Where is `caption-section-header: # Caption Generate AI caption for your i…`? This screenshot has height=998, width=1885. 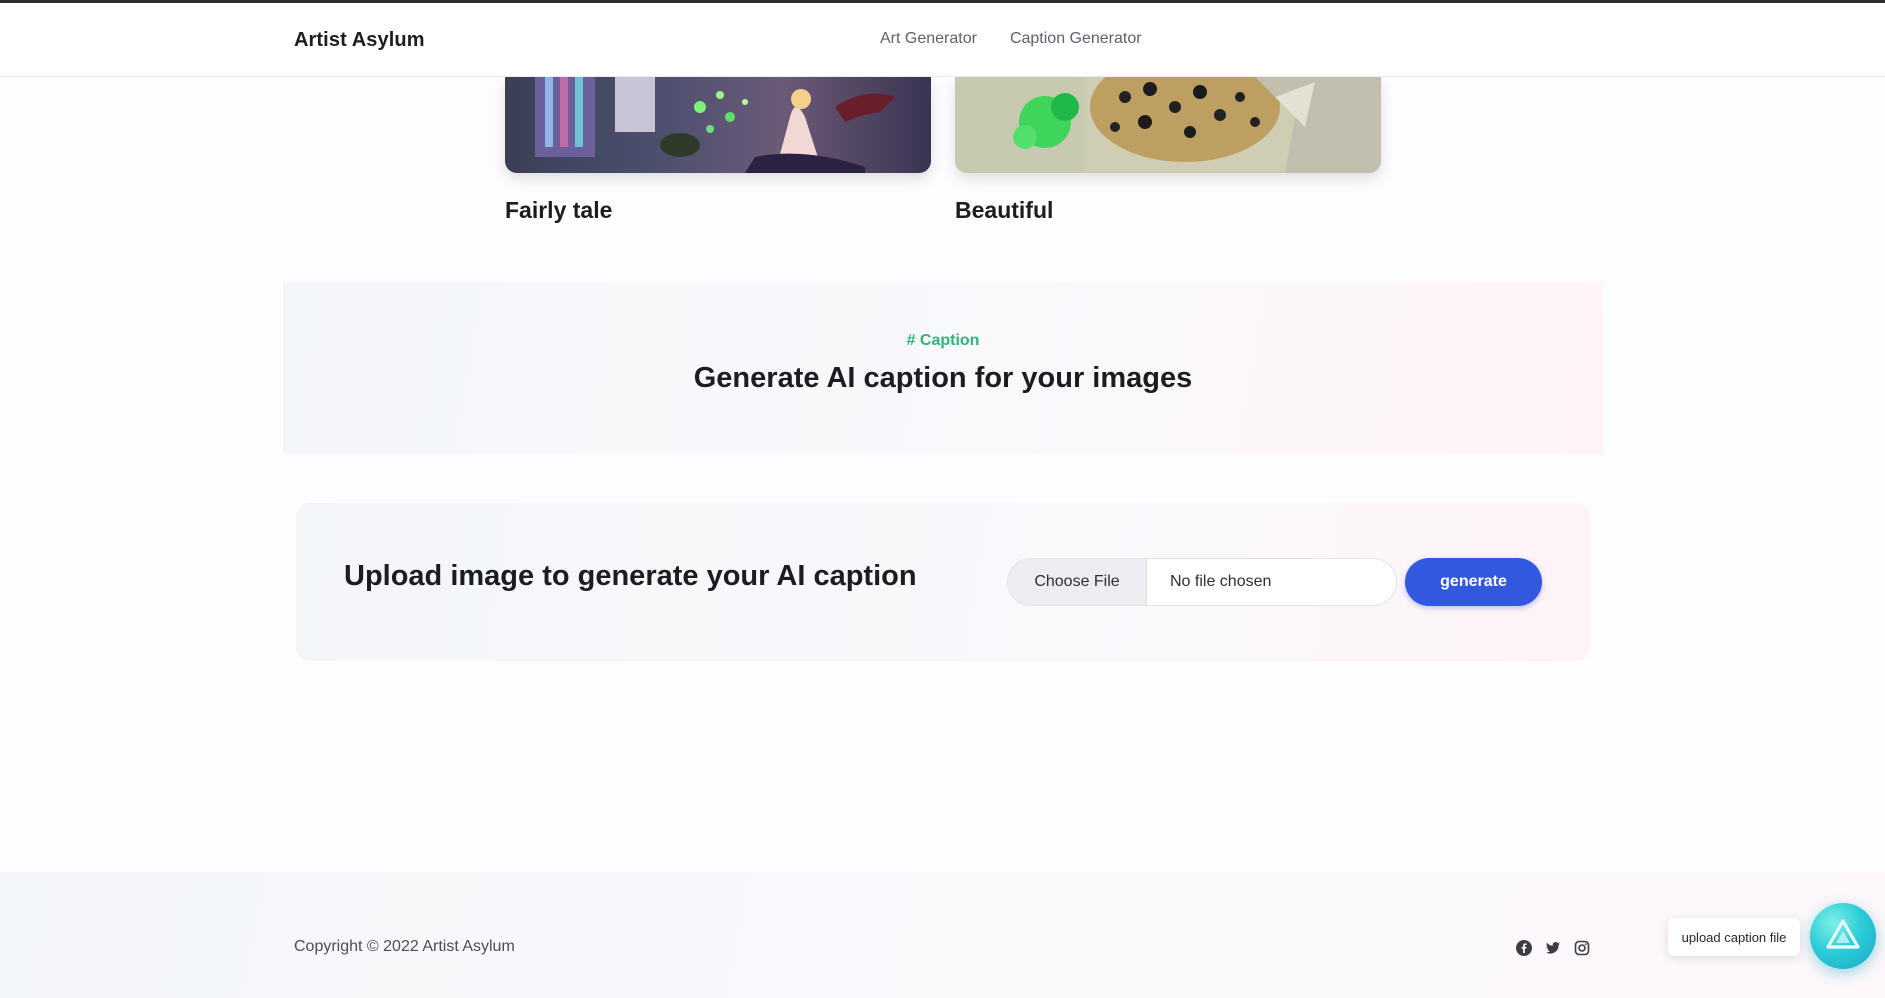 caption-section-header: # Caption Generate AI caption for your i… is located at coordinates (943, 368).